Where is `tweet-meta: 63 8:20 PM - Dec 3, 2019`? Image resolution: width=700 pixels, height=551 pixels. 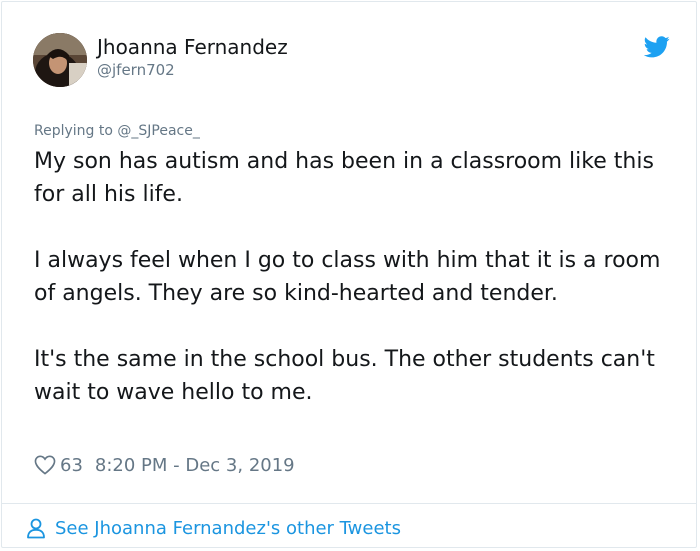
tweet-meta: 63 8:20 PM - Dec 3, 2019 is located at coordinates (164, 465).